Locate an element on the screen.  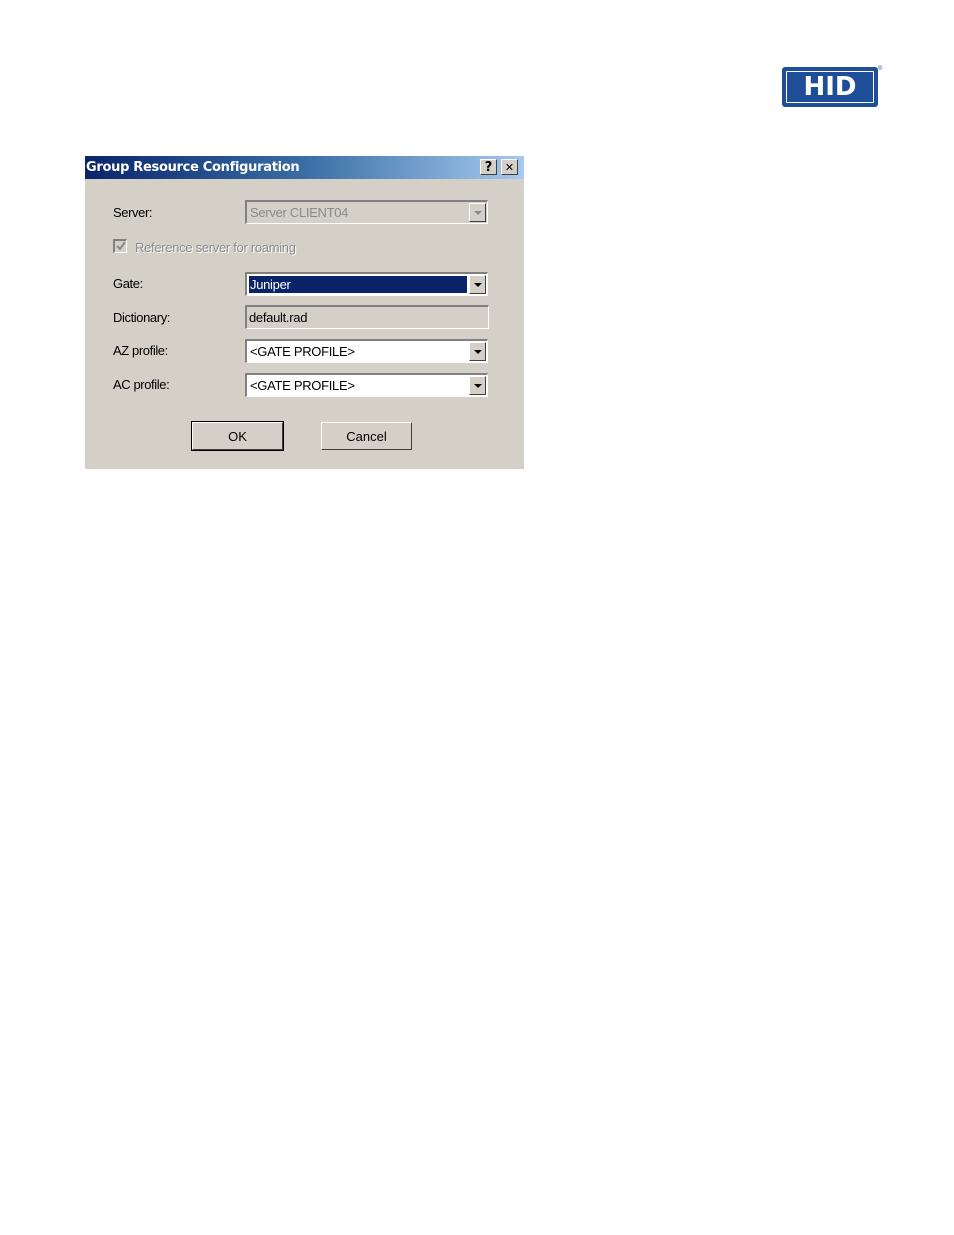
gate-combobox: Juniper is located at coordinates (366, 284).